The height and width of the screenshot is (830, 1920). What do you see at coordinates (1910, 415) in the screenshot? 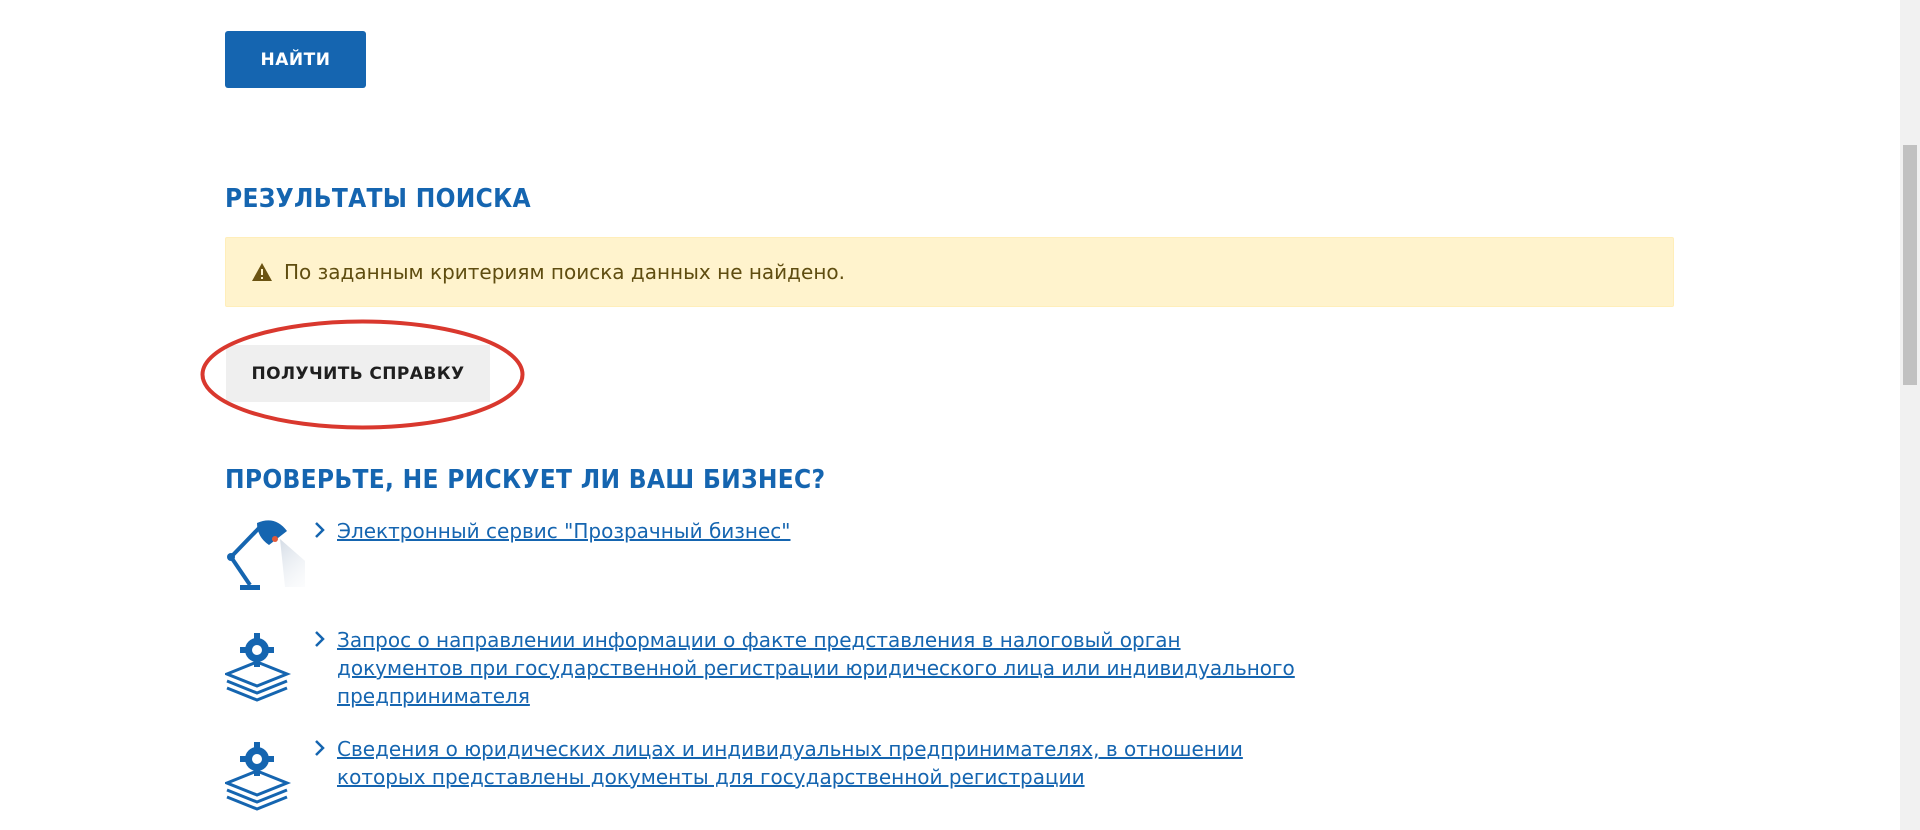
I see `vertical-scrollbar` at bounding box center [1910, 415].